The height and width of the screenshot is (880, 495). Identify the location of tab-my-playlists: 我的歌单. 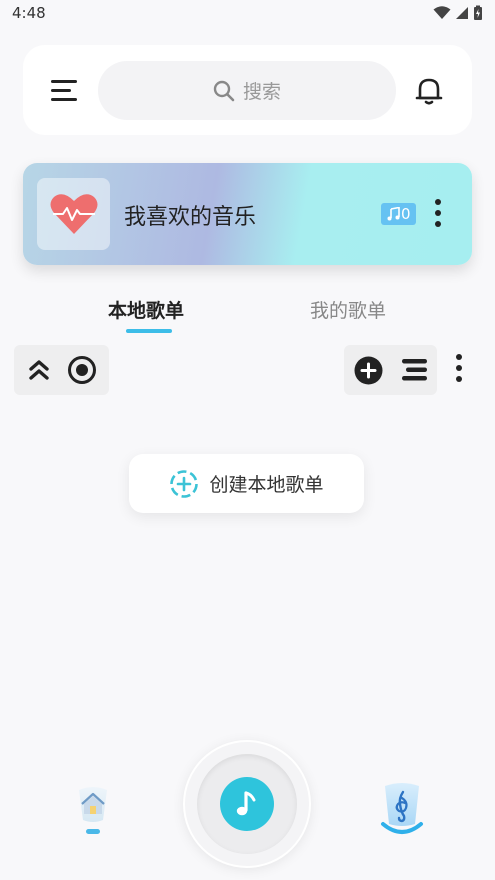
(348, 309).